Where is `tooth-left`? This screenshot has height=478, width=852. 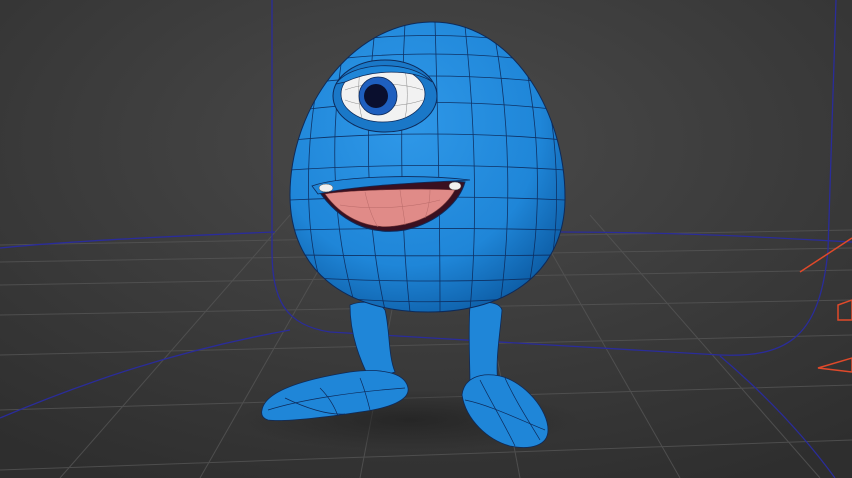
tooth-left is located at coordinates (326, 188).